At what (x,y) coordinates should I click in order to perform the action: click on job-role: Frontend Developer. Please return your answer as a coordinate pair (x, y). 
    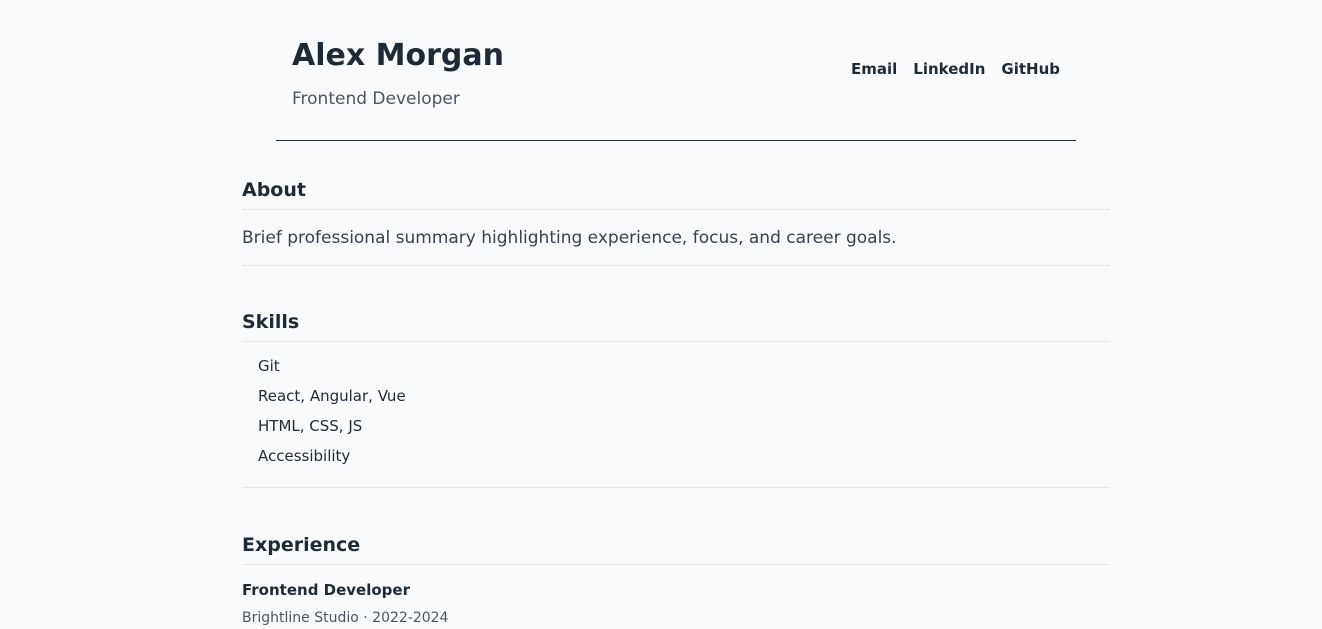
    Looking at the image, I should click on (376, 99).